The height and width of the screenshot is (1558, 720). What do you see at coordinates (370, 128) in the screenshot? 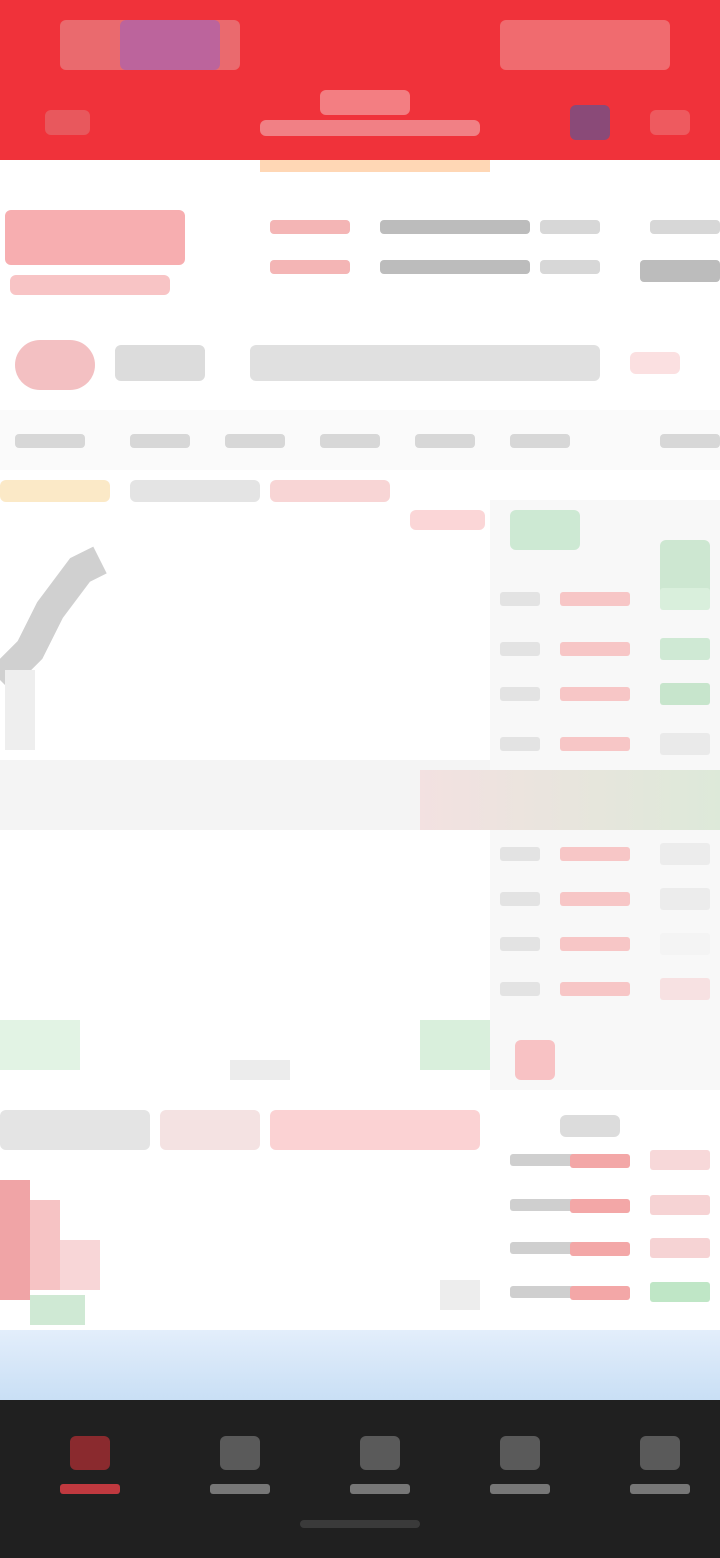
I see `header-subtitle` at bounding box center [370, 128].